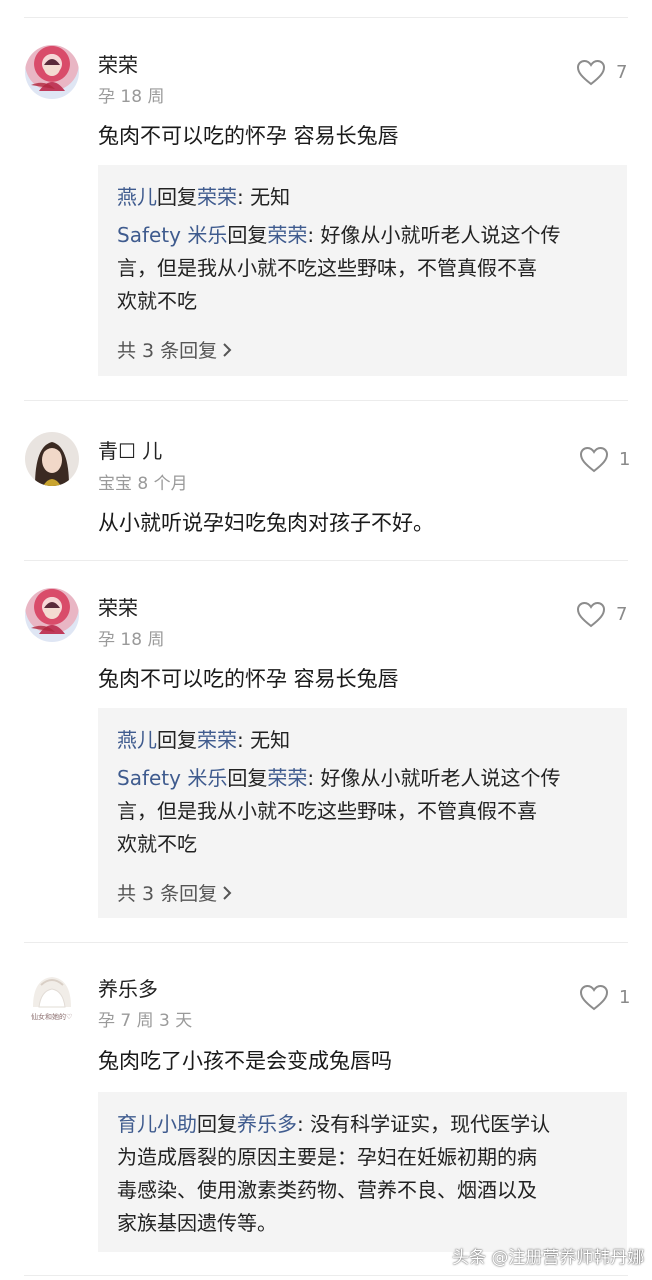 Image resolution: width=652 pixels, height=1280 pixels. Describe the element at coordinates (145, 1021) in the screenshot. I see `user-meta: 孕 7 周 3 天` at that location.